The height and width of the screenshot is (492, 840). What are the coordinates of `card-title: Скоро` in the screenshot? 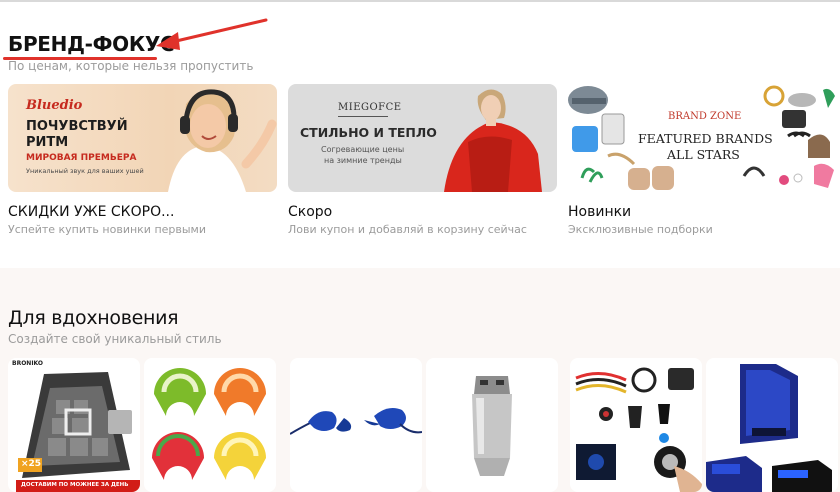 It's located at (310, 212).